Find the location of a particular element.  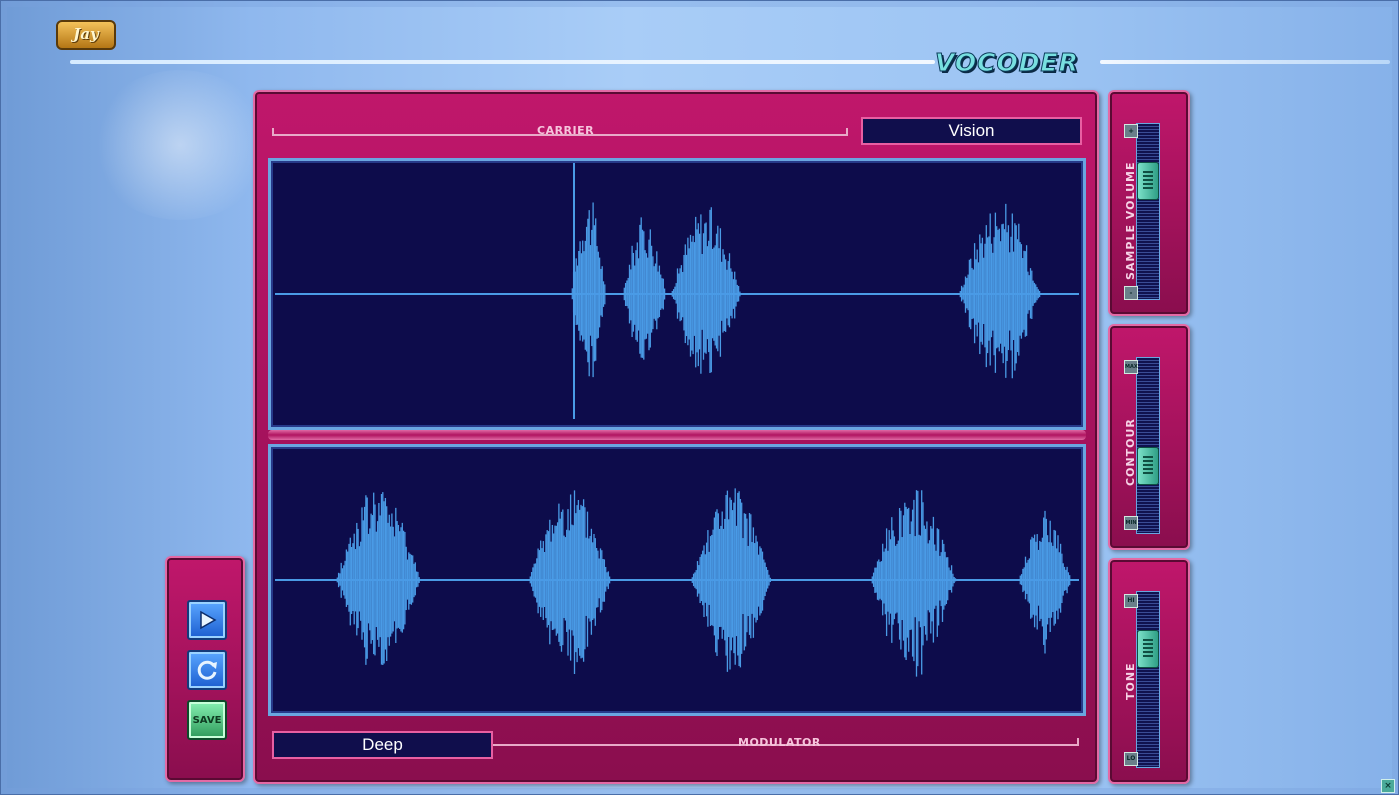

tone-hi-icon: HI is located at coordinates (1131, 601).